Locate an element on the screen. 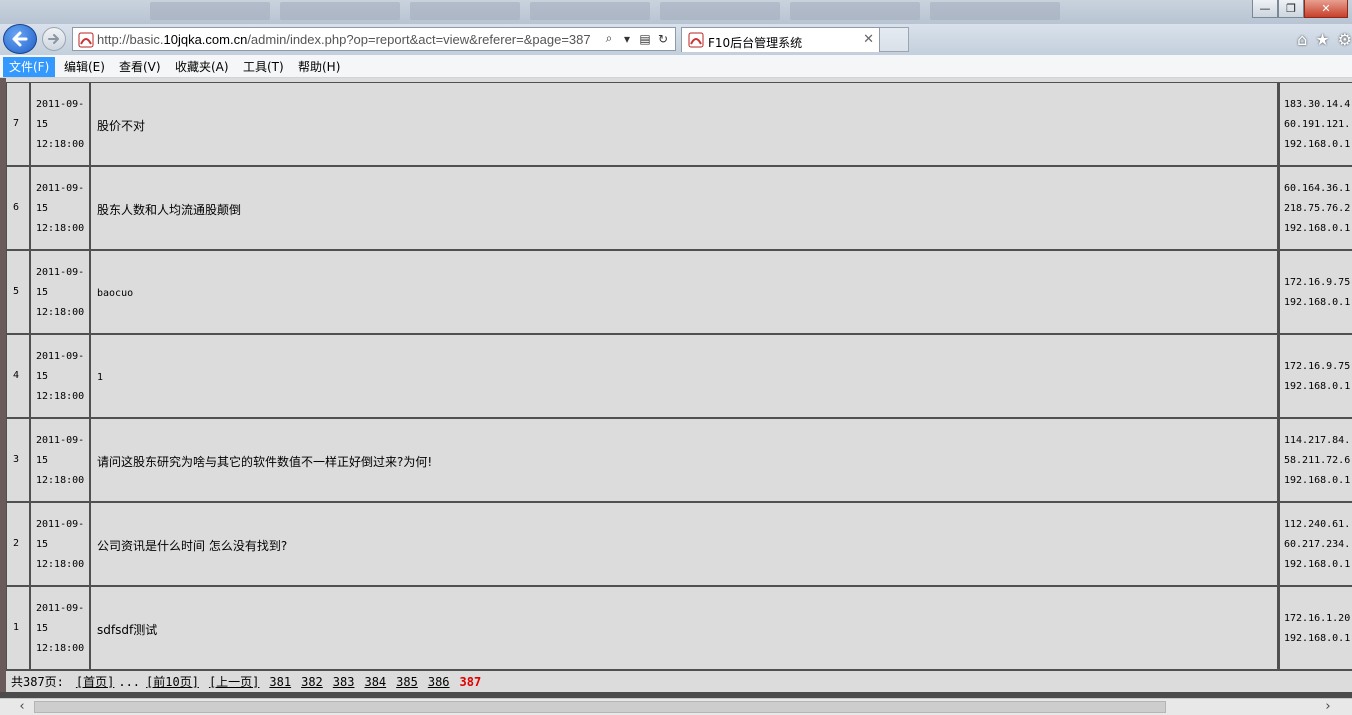 The height and width of the screenshot is (715, 1352). ip-address: 60.217.234. is located at coordinates (1317, 544).